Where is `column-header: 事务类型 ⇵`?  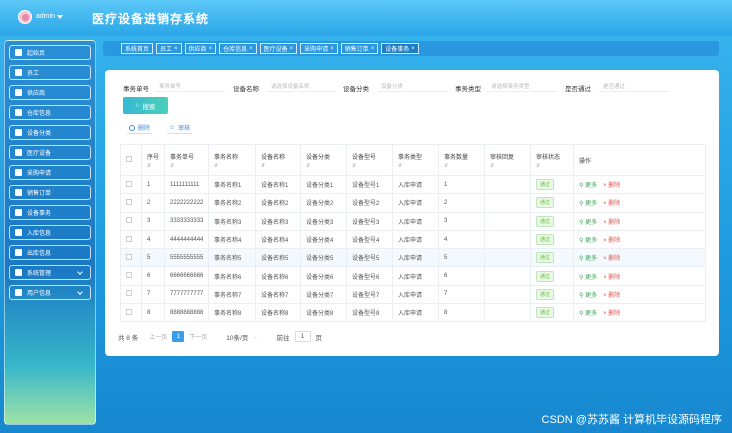 column-header: 事务类型 ⇵ is located at coordinates (415, 160).